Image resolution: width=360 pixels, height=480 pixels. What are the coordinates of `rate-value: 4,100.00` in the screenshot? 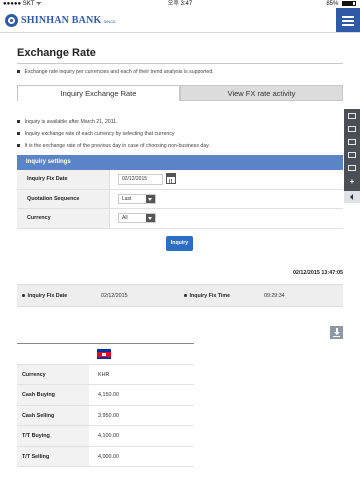 It's located at (108, 436).